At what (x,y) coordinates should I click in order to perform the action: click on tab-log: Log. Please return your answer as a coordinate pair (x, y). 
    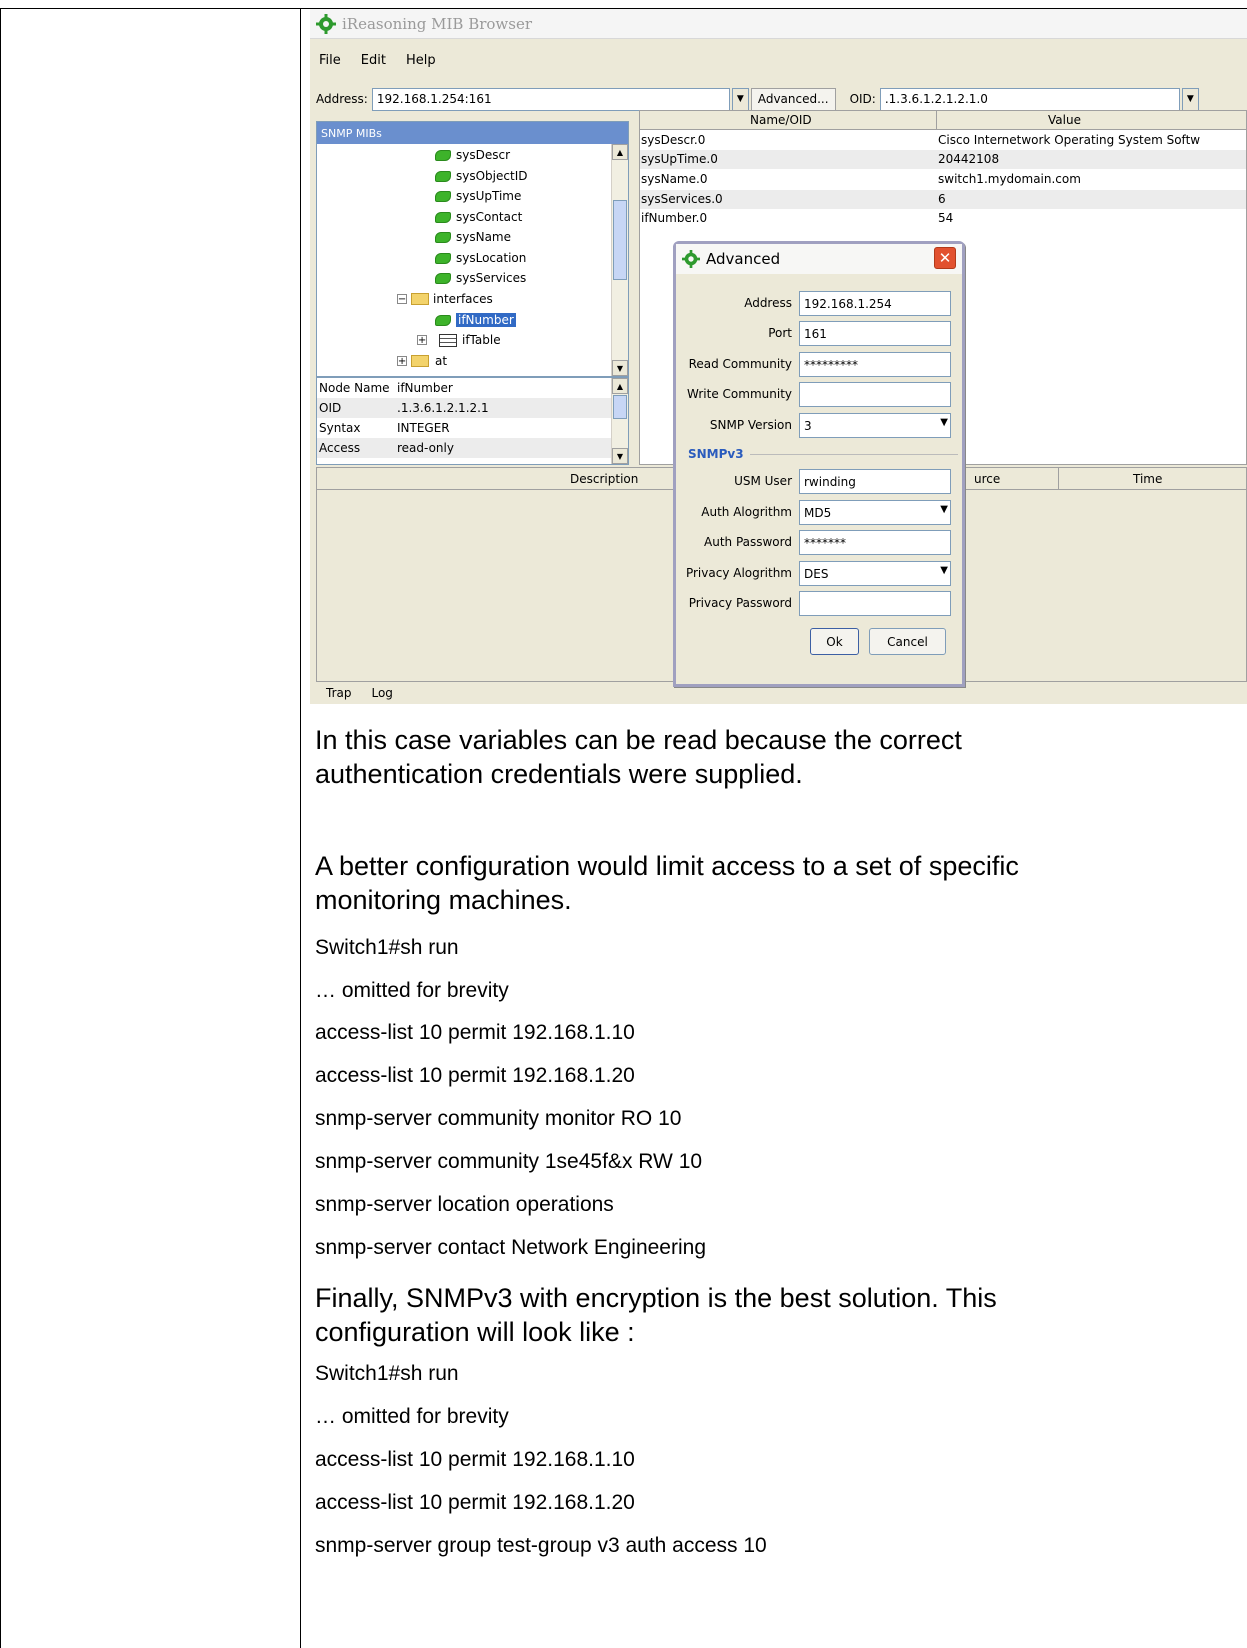
    Looking at the image, I should click on (381, 693).